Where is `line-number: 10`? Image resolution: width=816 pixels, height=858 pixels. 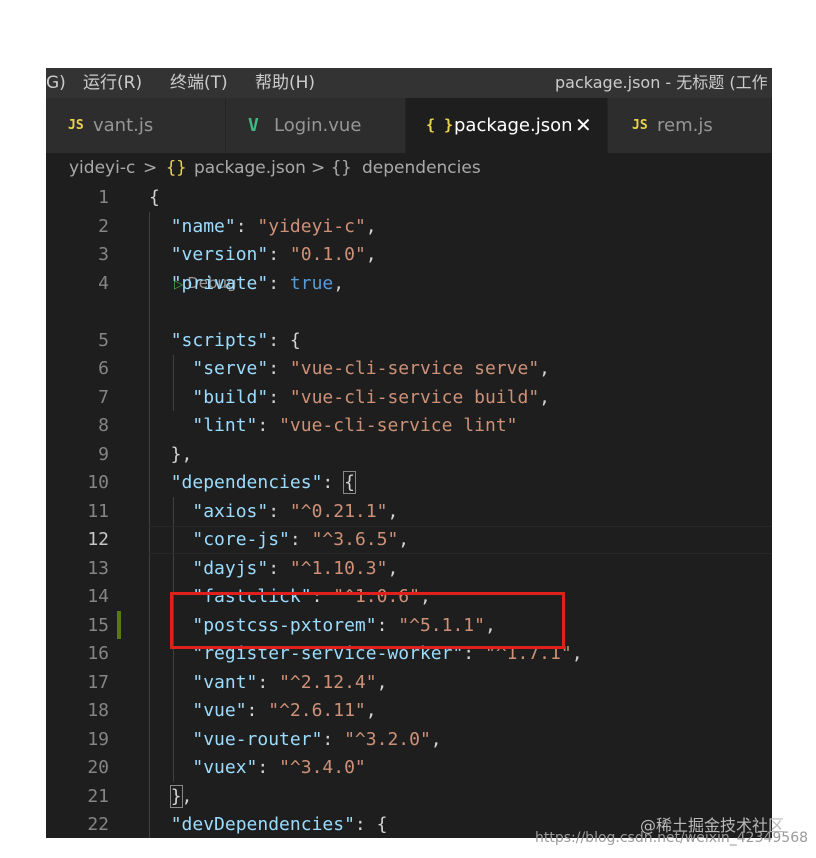
line-number: 10 is located at coordinates (98, 482).